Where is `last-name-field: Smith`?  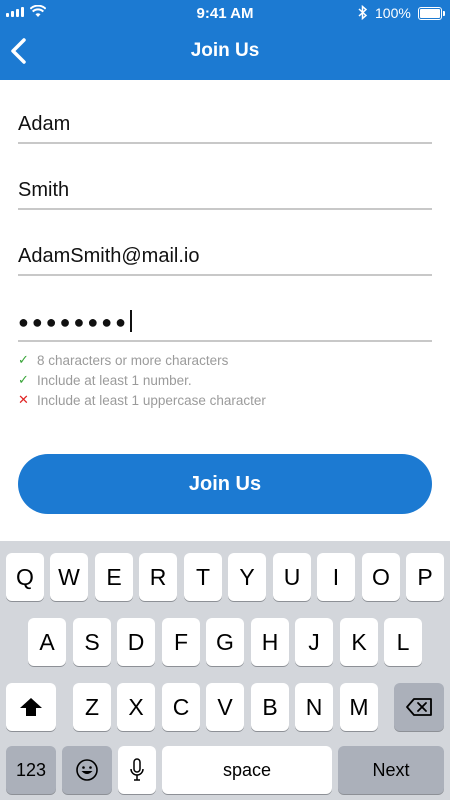
last-name-field: Smith is located at coordinates (225, 189).